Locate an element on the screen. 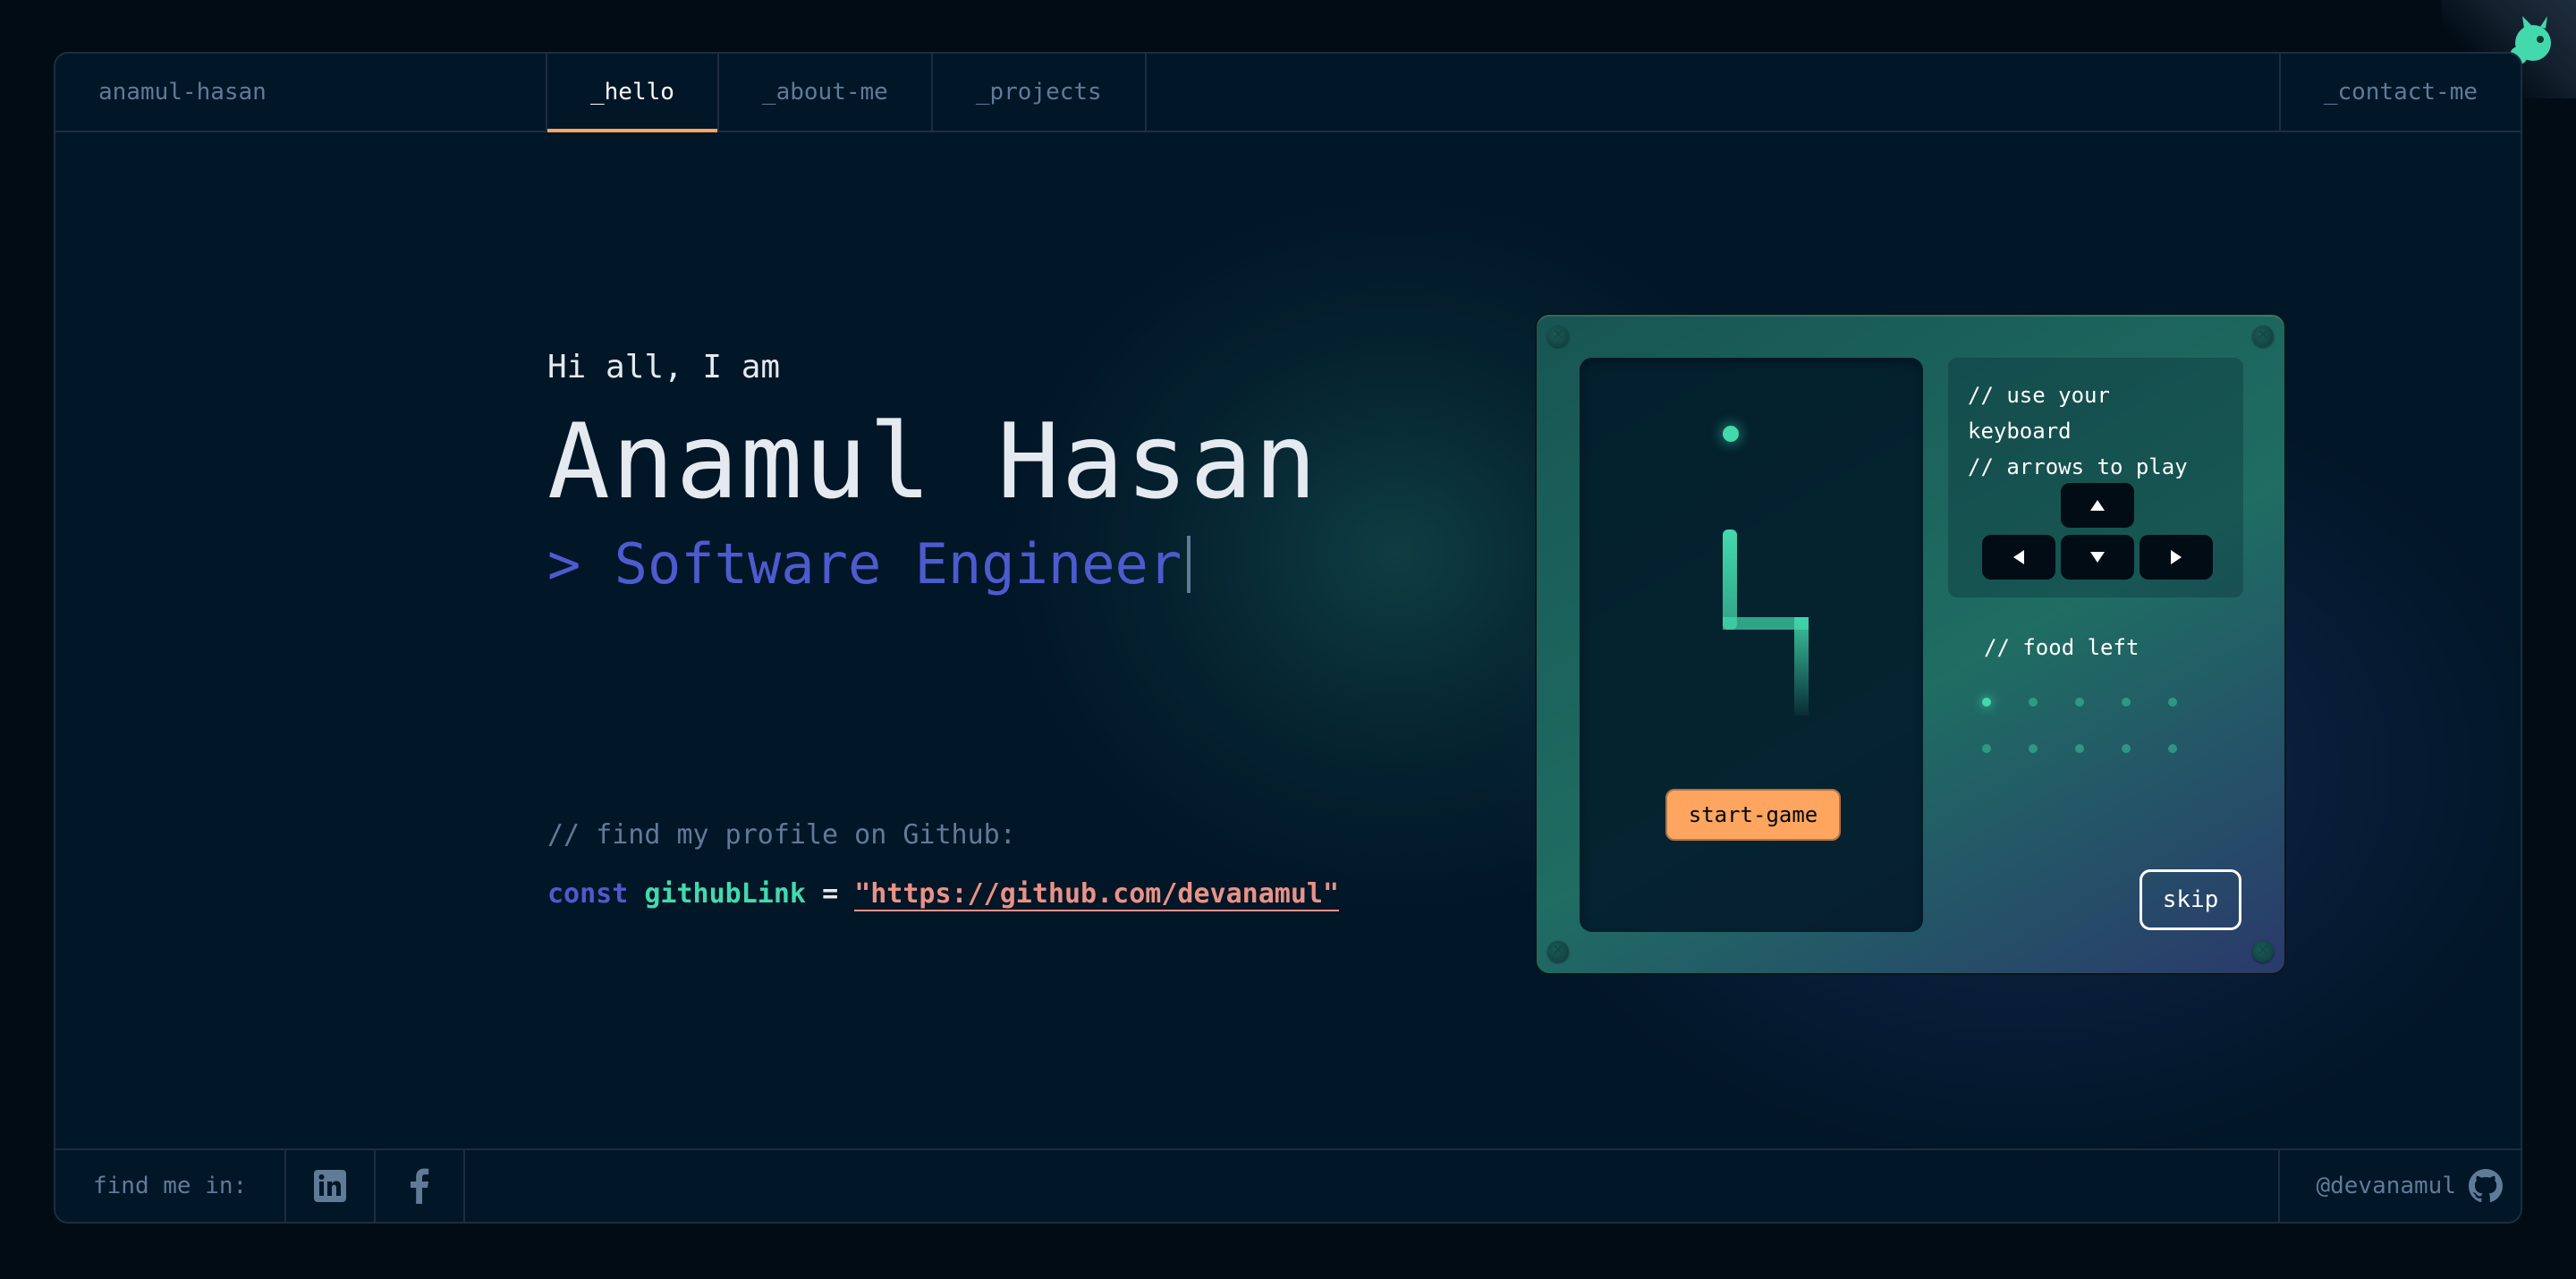 The image size is (2576, 1279). instructions-line-1: // use your keyboard is located at coordinates (2039, 414).